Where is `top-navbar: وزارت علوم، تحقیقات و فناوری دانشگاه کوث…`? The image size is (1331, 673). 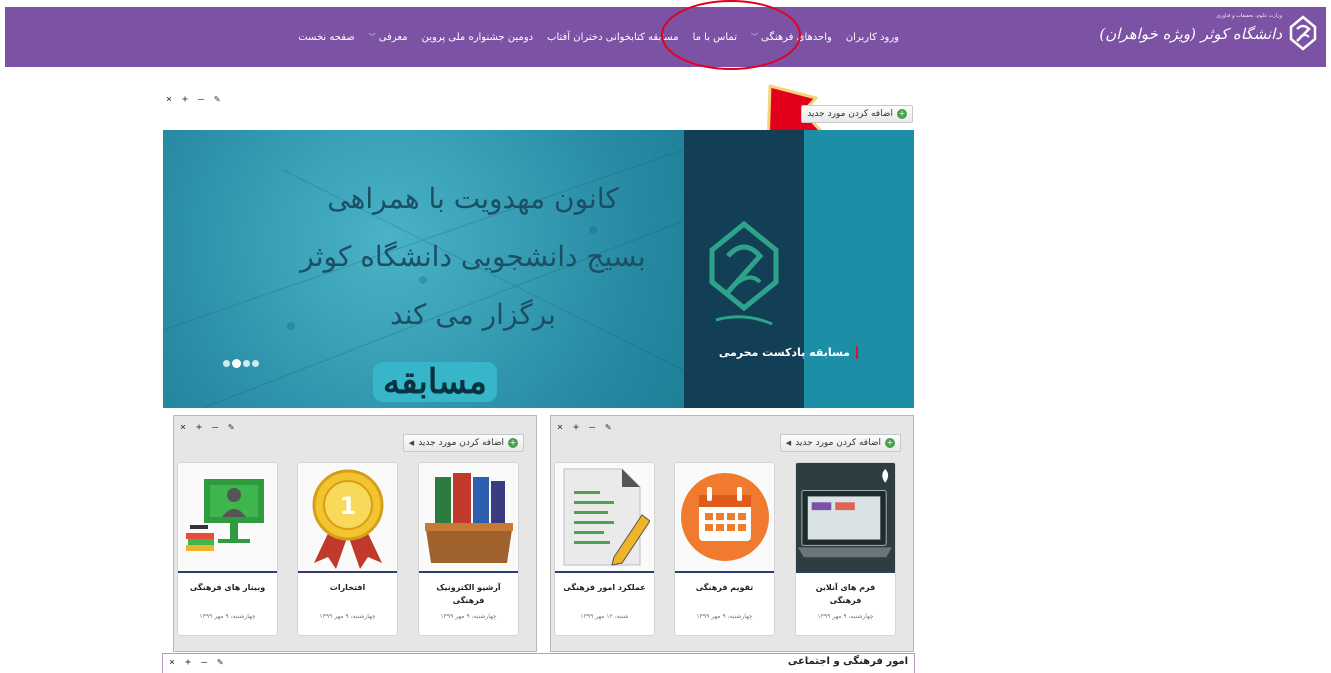 top-navbar: وزارت علوم، تحقیقات و فناوری دانشگاه کوث… is located at coordinates (665, 37).